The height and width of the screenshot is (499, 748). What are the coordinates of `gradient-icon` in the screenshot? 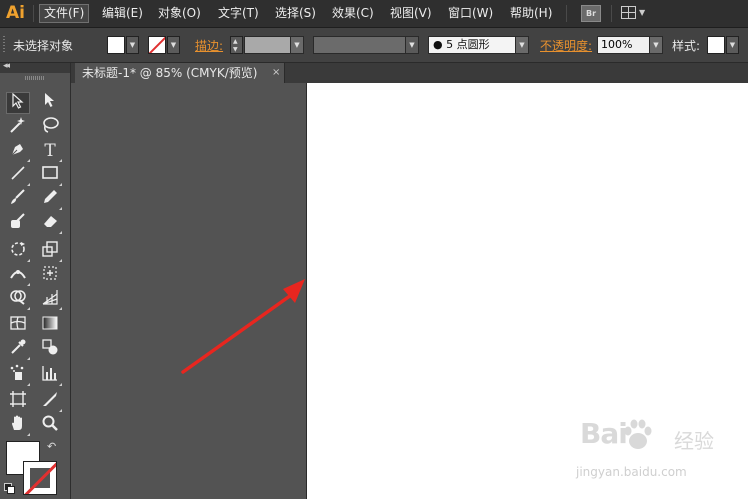 It's located at (50, 323).